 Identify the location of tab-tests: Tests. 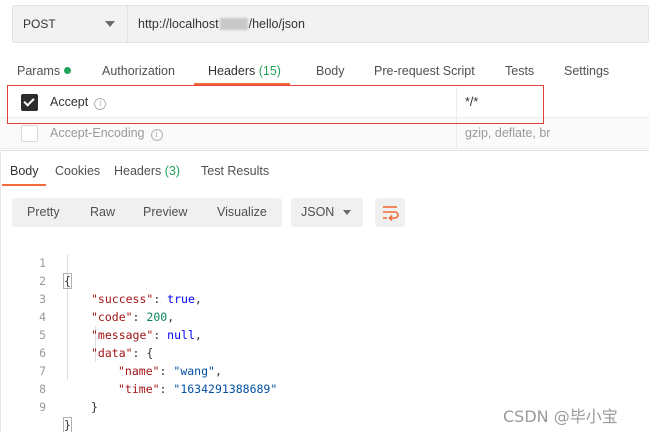
(519, 71).